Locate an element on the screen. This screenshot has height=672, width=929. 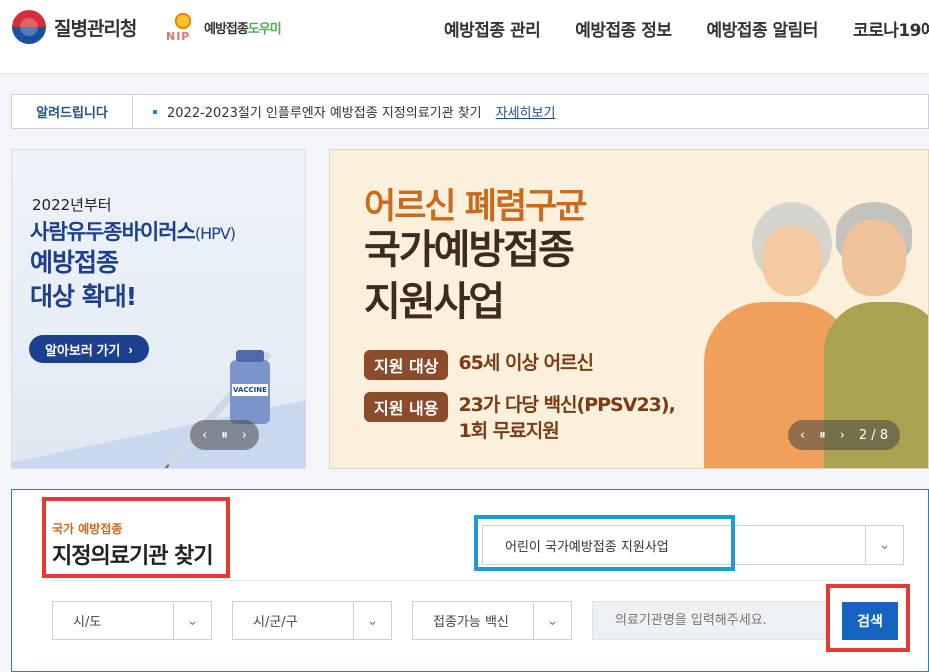
support-content-label: 지원 내용 is located at coordinates (406, 407).